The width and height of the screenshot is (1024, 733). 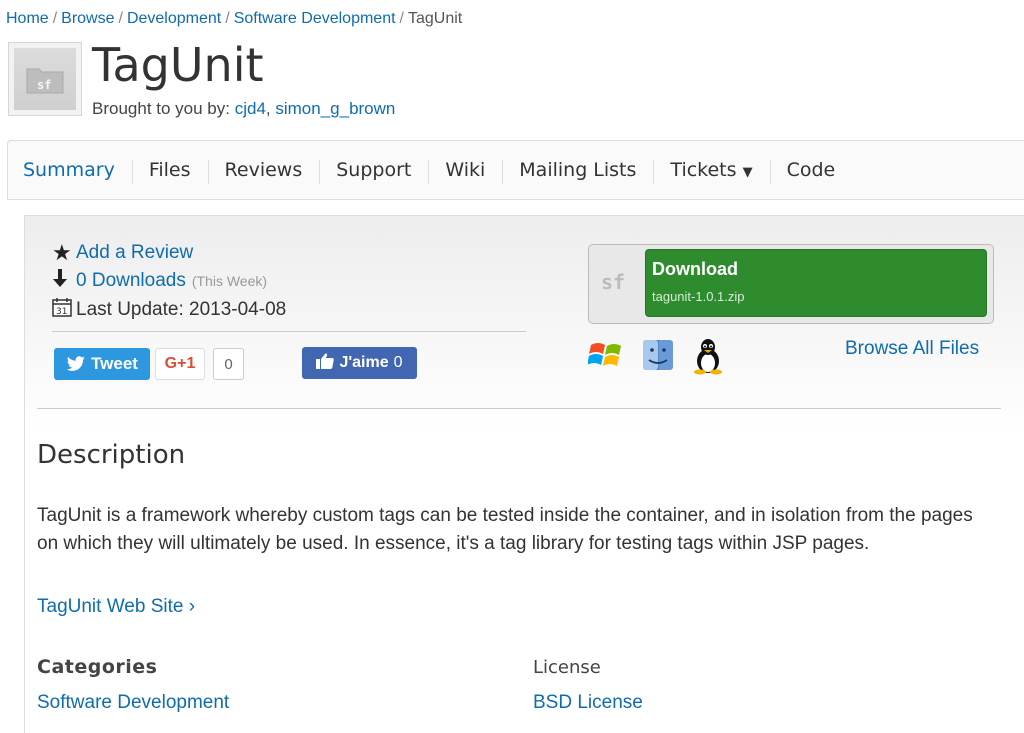 I want to click on add-review-link: Add a Review, so click(x=134, y=253).